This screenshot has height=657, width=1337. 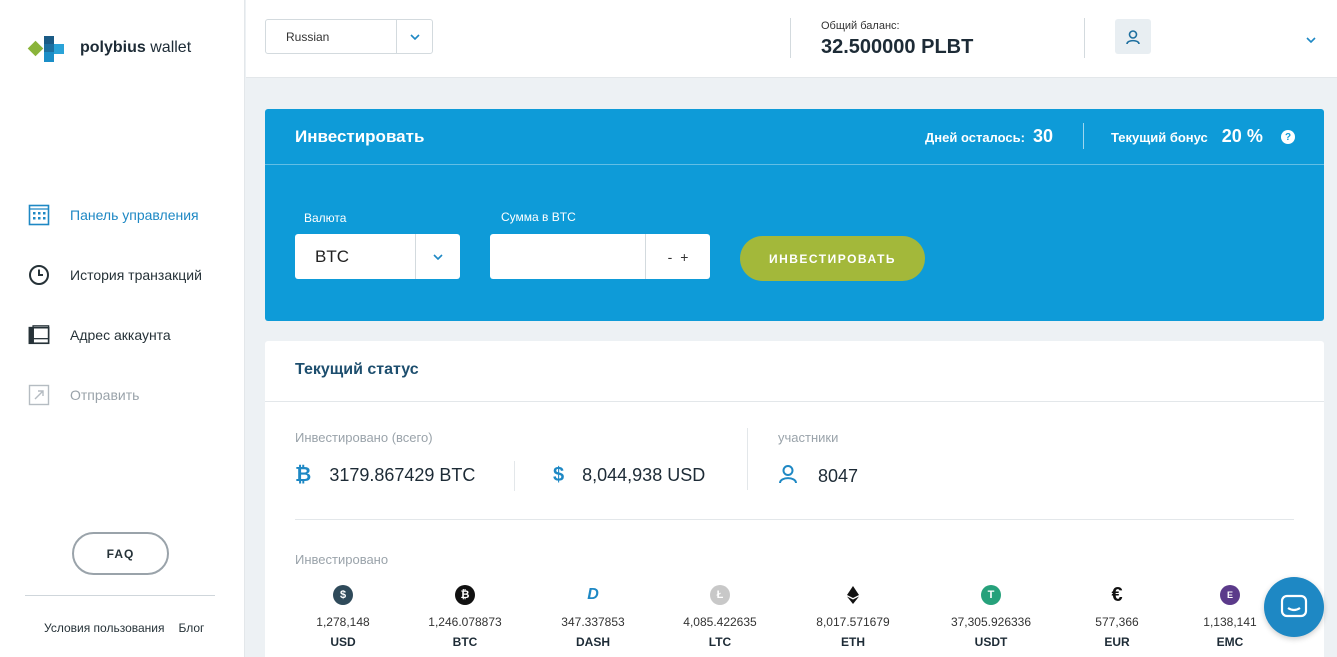 I want to click on sidebar-item-account-address: Адрес аккаунта, so click(x=115, y=335).